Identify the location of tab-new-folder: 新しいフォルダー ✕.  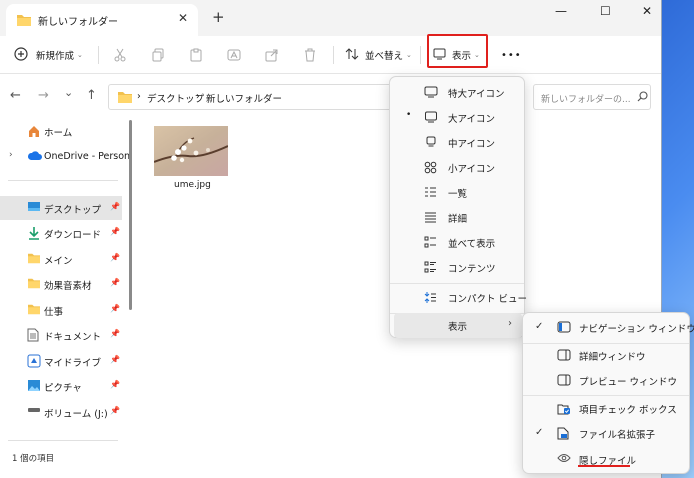
(102, 20).